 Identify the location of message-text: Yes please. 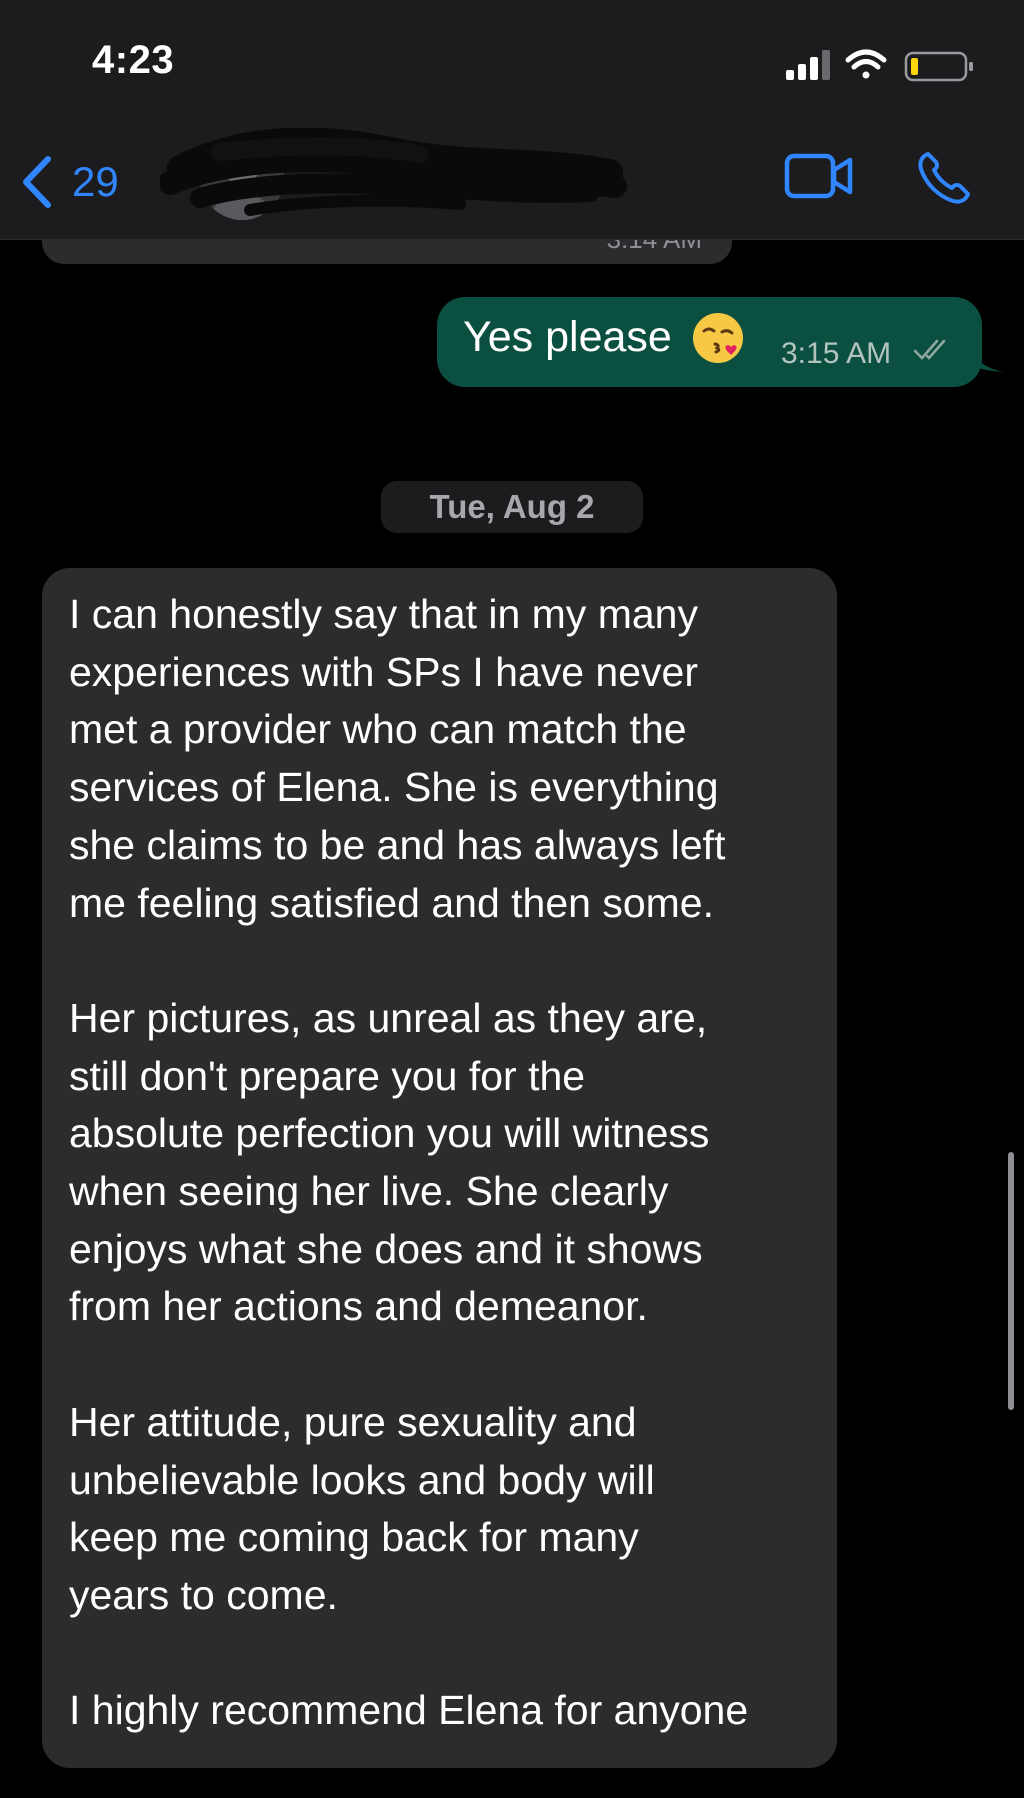
(567, 337).